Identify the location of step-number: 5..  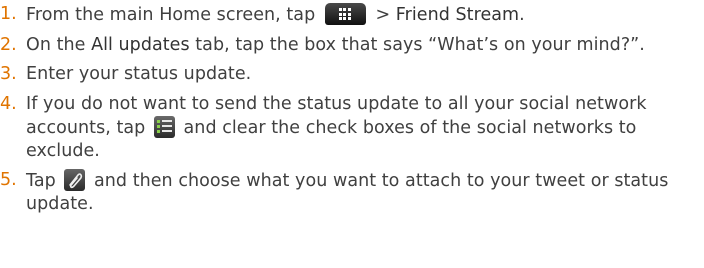
(8, 180).